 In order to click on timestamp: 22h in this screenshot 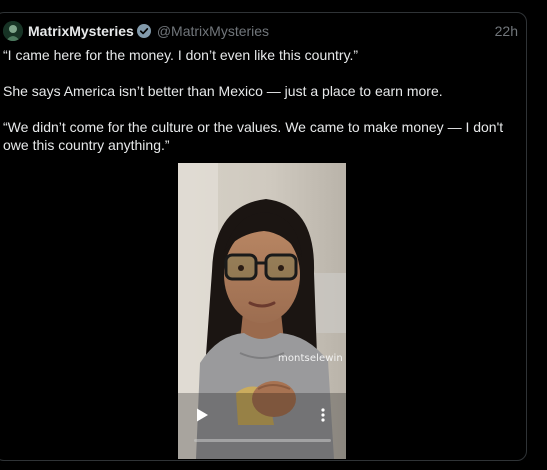, I will do `click(506, 31)`.